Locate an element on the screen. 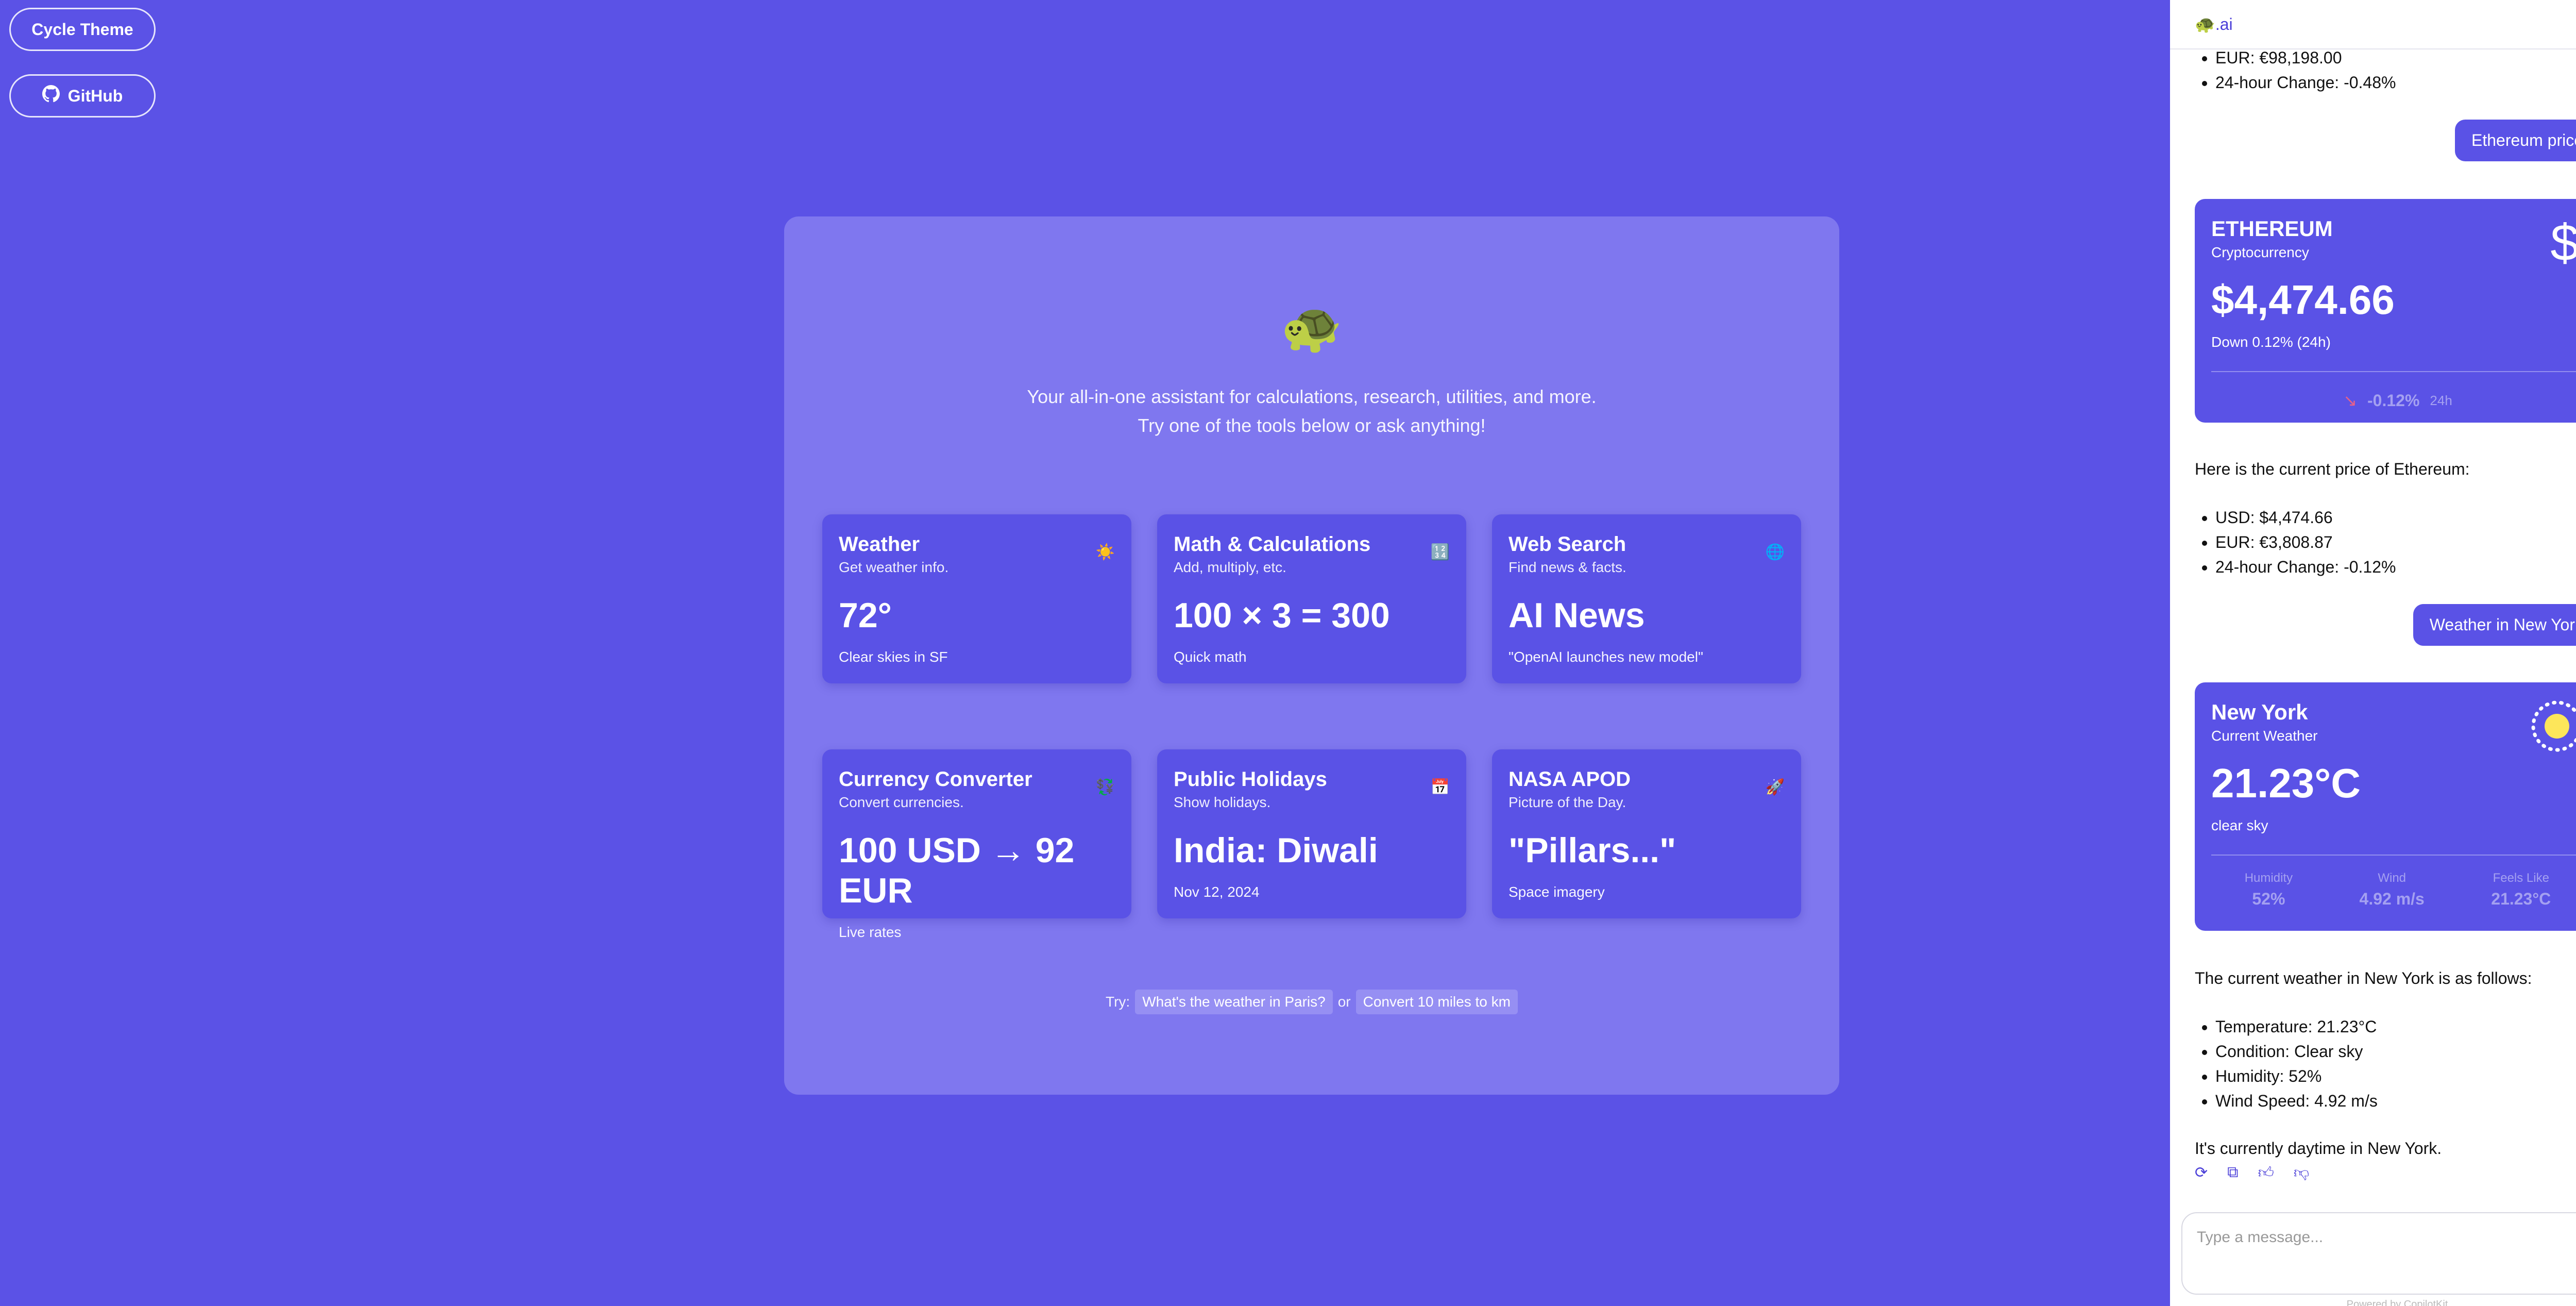 The width and height of the screenshot is (2576, 1306). message-input is located at coordinates (2386, 1237).